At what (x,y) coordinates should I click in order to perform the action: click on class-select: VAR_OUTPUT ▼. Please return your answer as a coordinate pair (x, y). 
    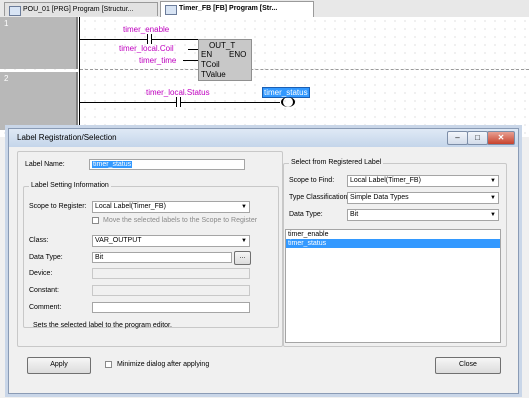
    Looking at the image, I should click on (171, 241).